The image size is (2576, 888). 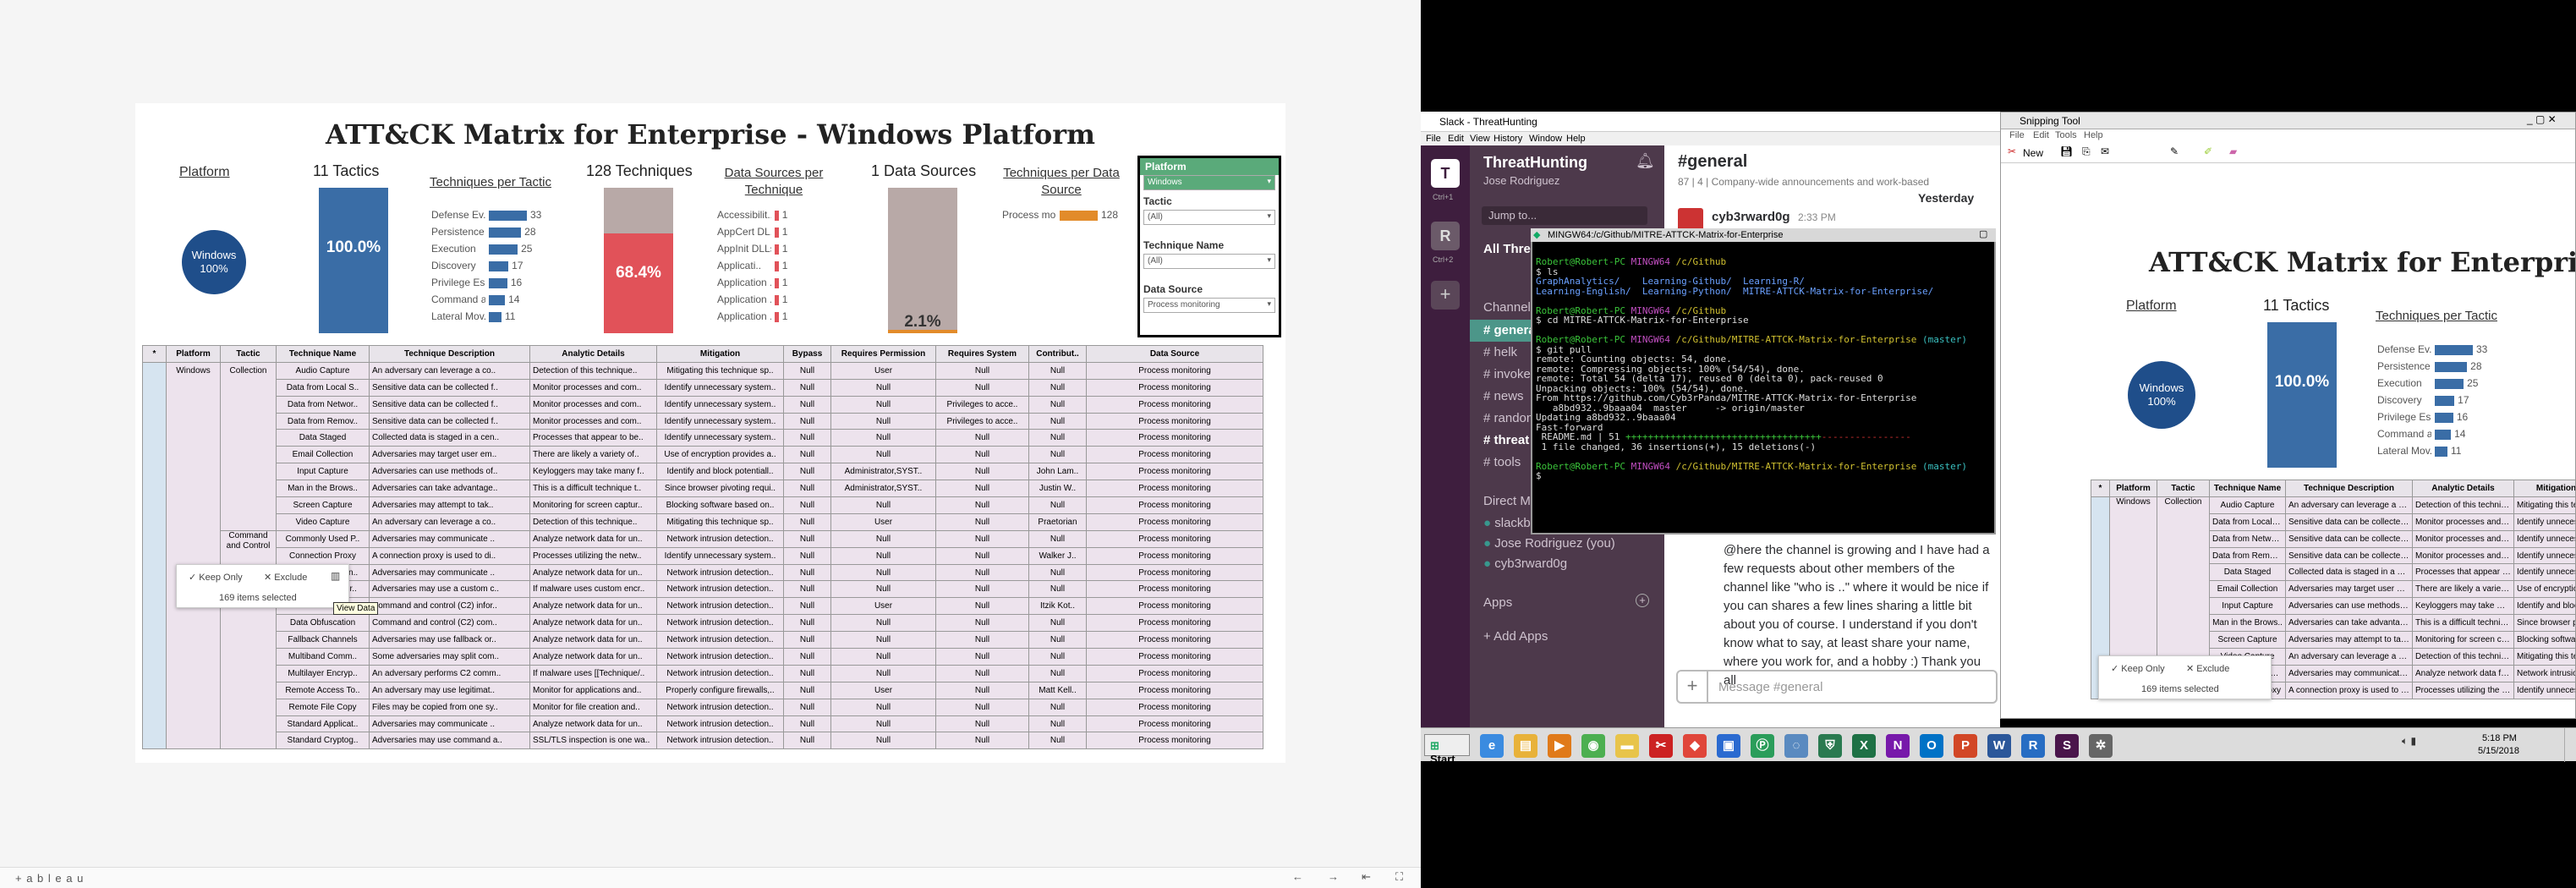 What do you see at coordinates (883, 354) in the screenshot?
I see `column-header: Requires Permission` at bounding box center [883, 354].